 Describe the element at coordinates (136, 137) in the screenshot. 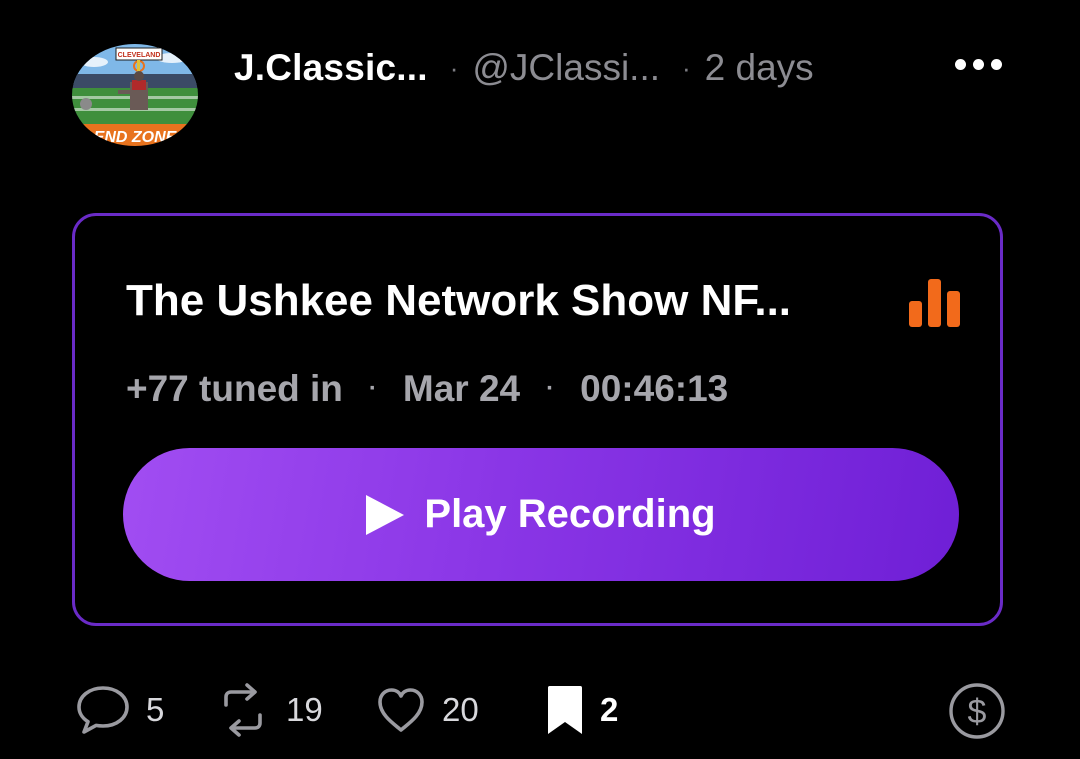

I see `avatar-endzone-text: END ZONE` at that location.